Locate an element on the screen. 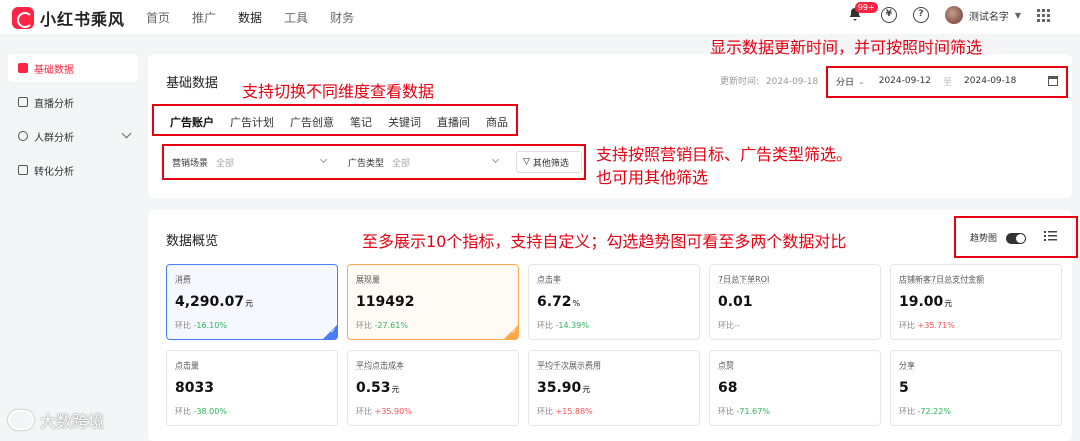 The height and width of the screenshot is (441, 1080). logo: 小红书乘风 is located at coordinates (68, 18).